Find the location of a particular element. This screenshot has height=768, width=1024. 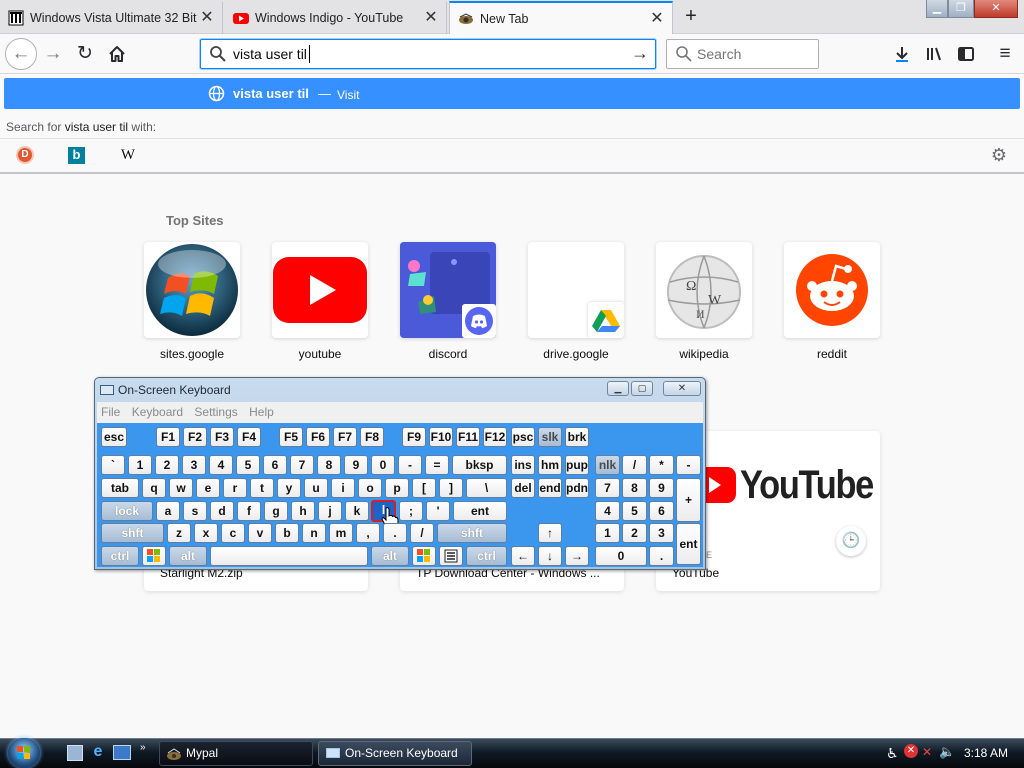

key-num-4: 4 is located at coordinates (607, 511).